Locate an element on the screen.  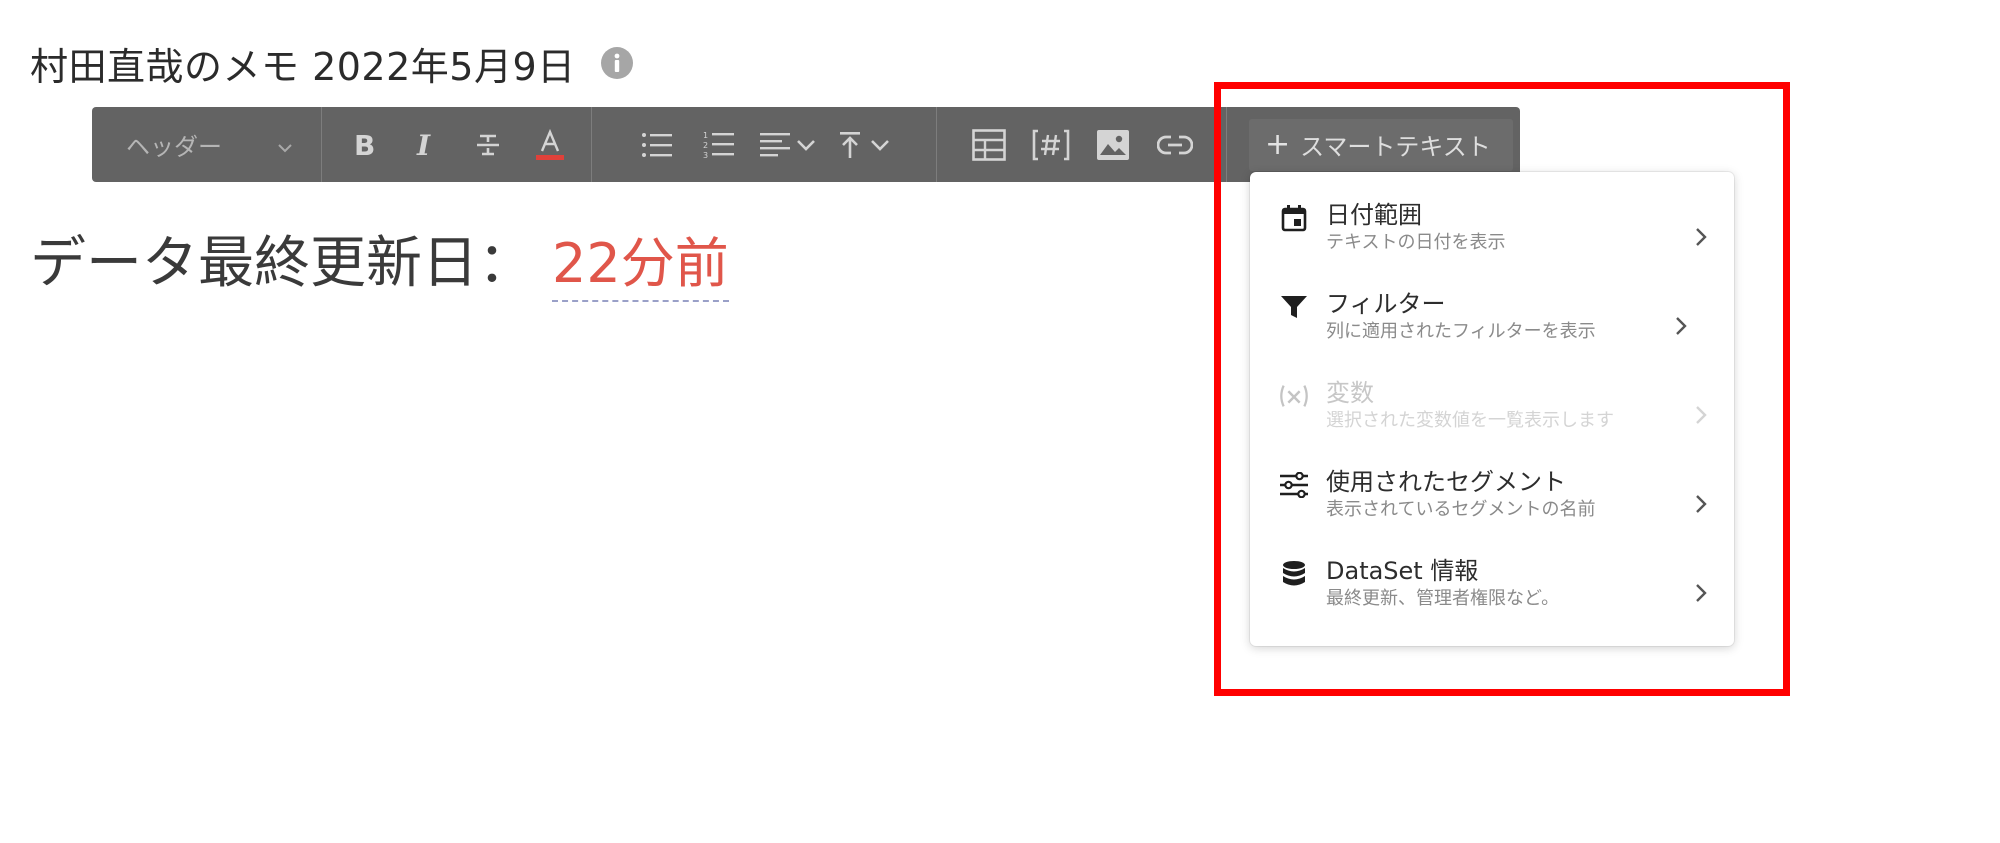
menu-item-label: DataSet 情報 is located at coordinates (1402, 571).